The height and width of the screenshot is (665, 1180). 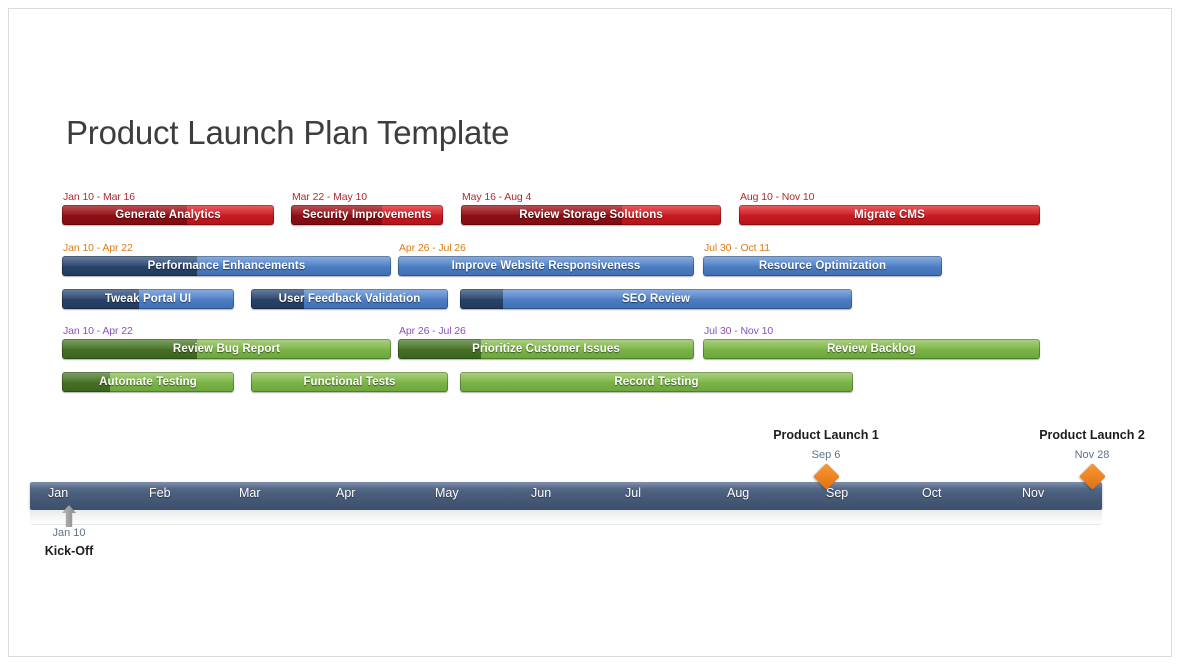 What do you see at coordinates (69, 516) in the screenshot?
I see `kickoff-arrow-icon` at bounding box center [69, 516].